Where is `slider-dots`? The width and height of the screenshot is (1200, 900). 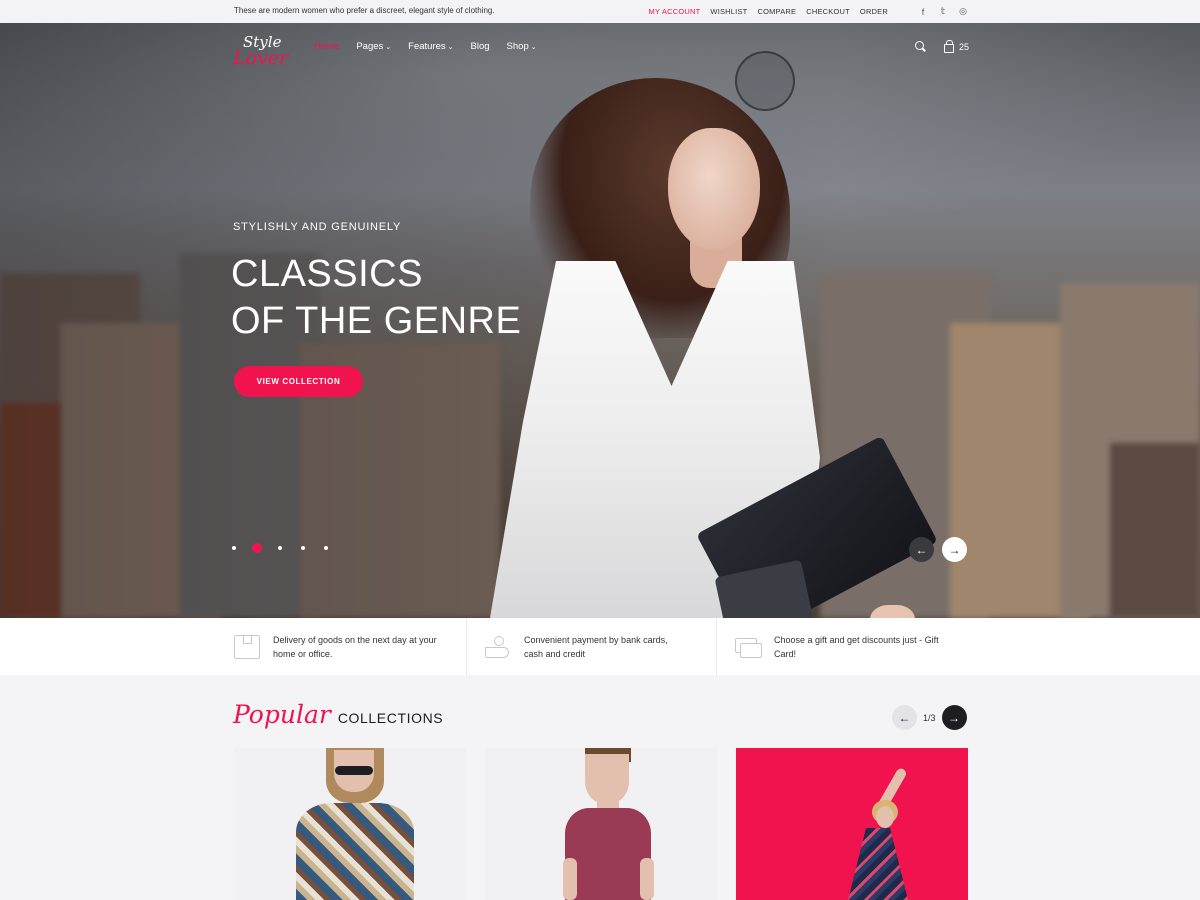
slider-dots is located at coordinates (289, 548).